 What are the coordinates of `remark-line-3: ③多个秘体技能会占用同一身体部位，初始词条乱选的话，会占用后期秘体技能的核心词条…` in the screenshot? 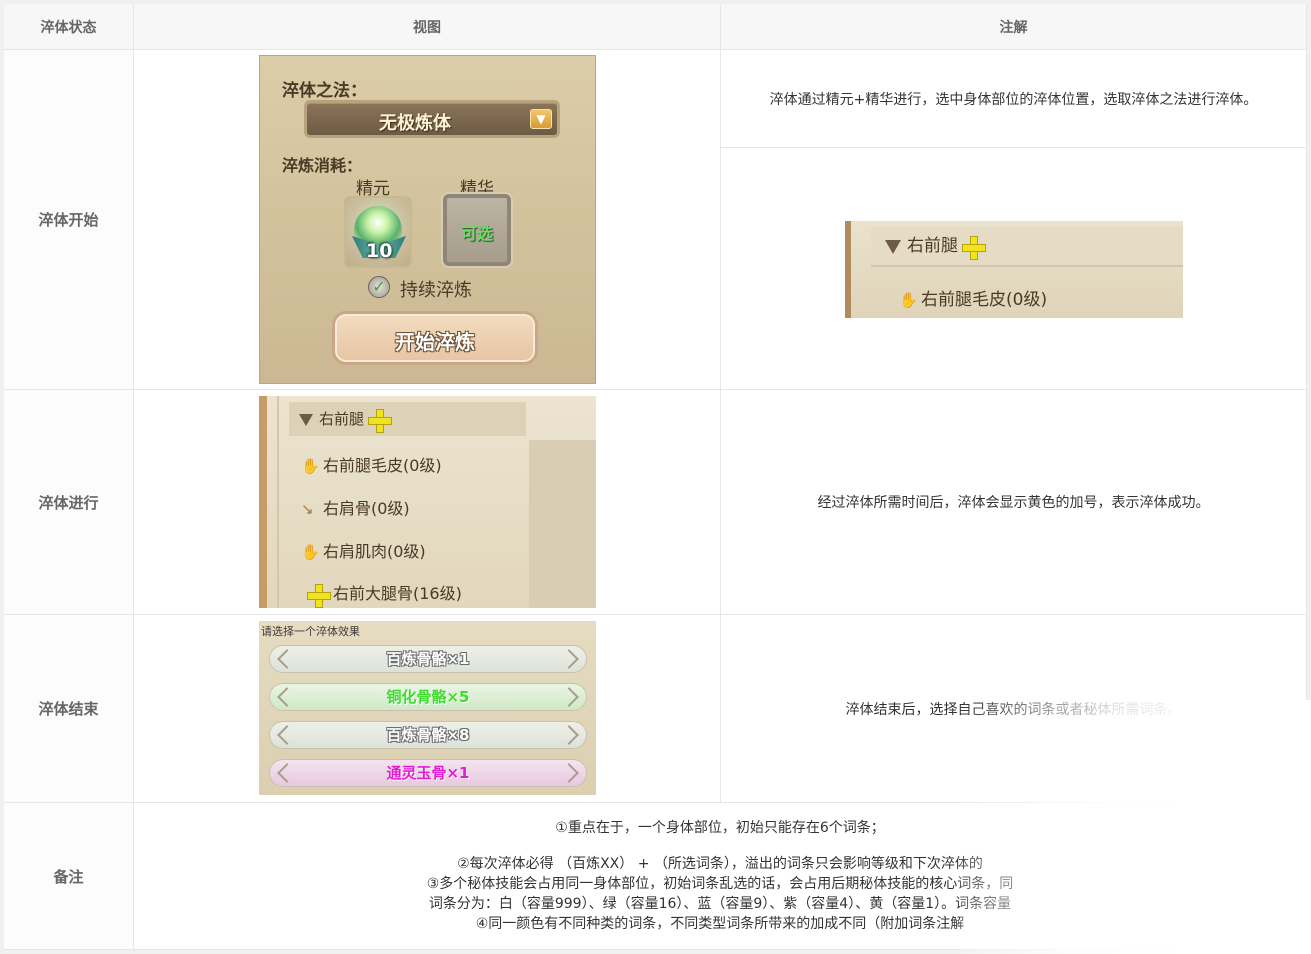 It's located at (720, 884).